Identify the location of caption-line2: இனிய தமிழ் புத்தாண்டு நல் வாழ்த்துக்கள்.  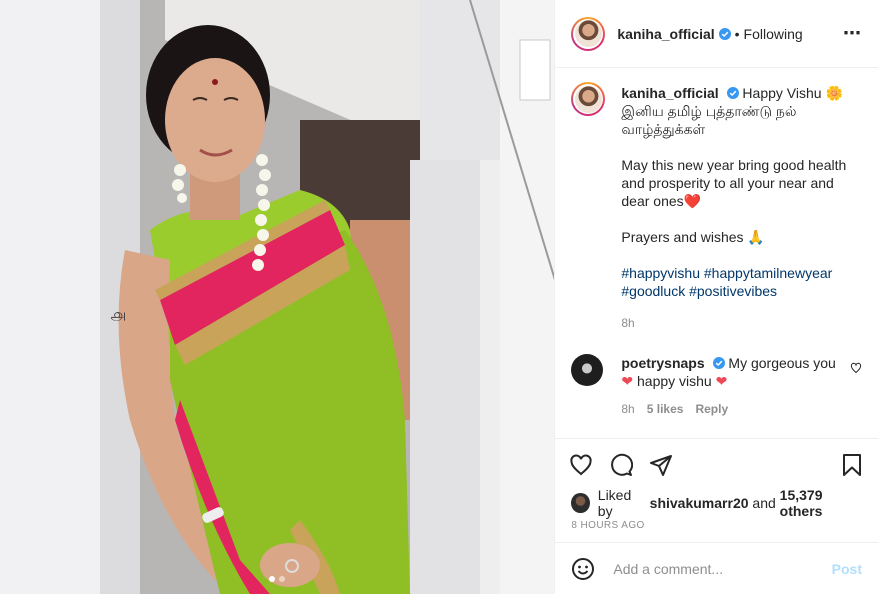
(709, 120).